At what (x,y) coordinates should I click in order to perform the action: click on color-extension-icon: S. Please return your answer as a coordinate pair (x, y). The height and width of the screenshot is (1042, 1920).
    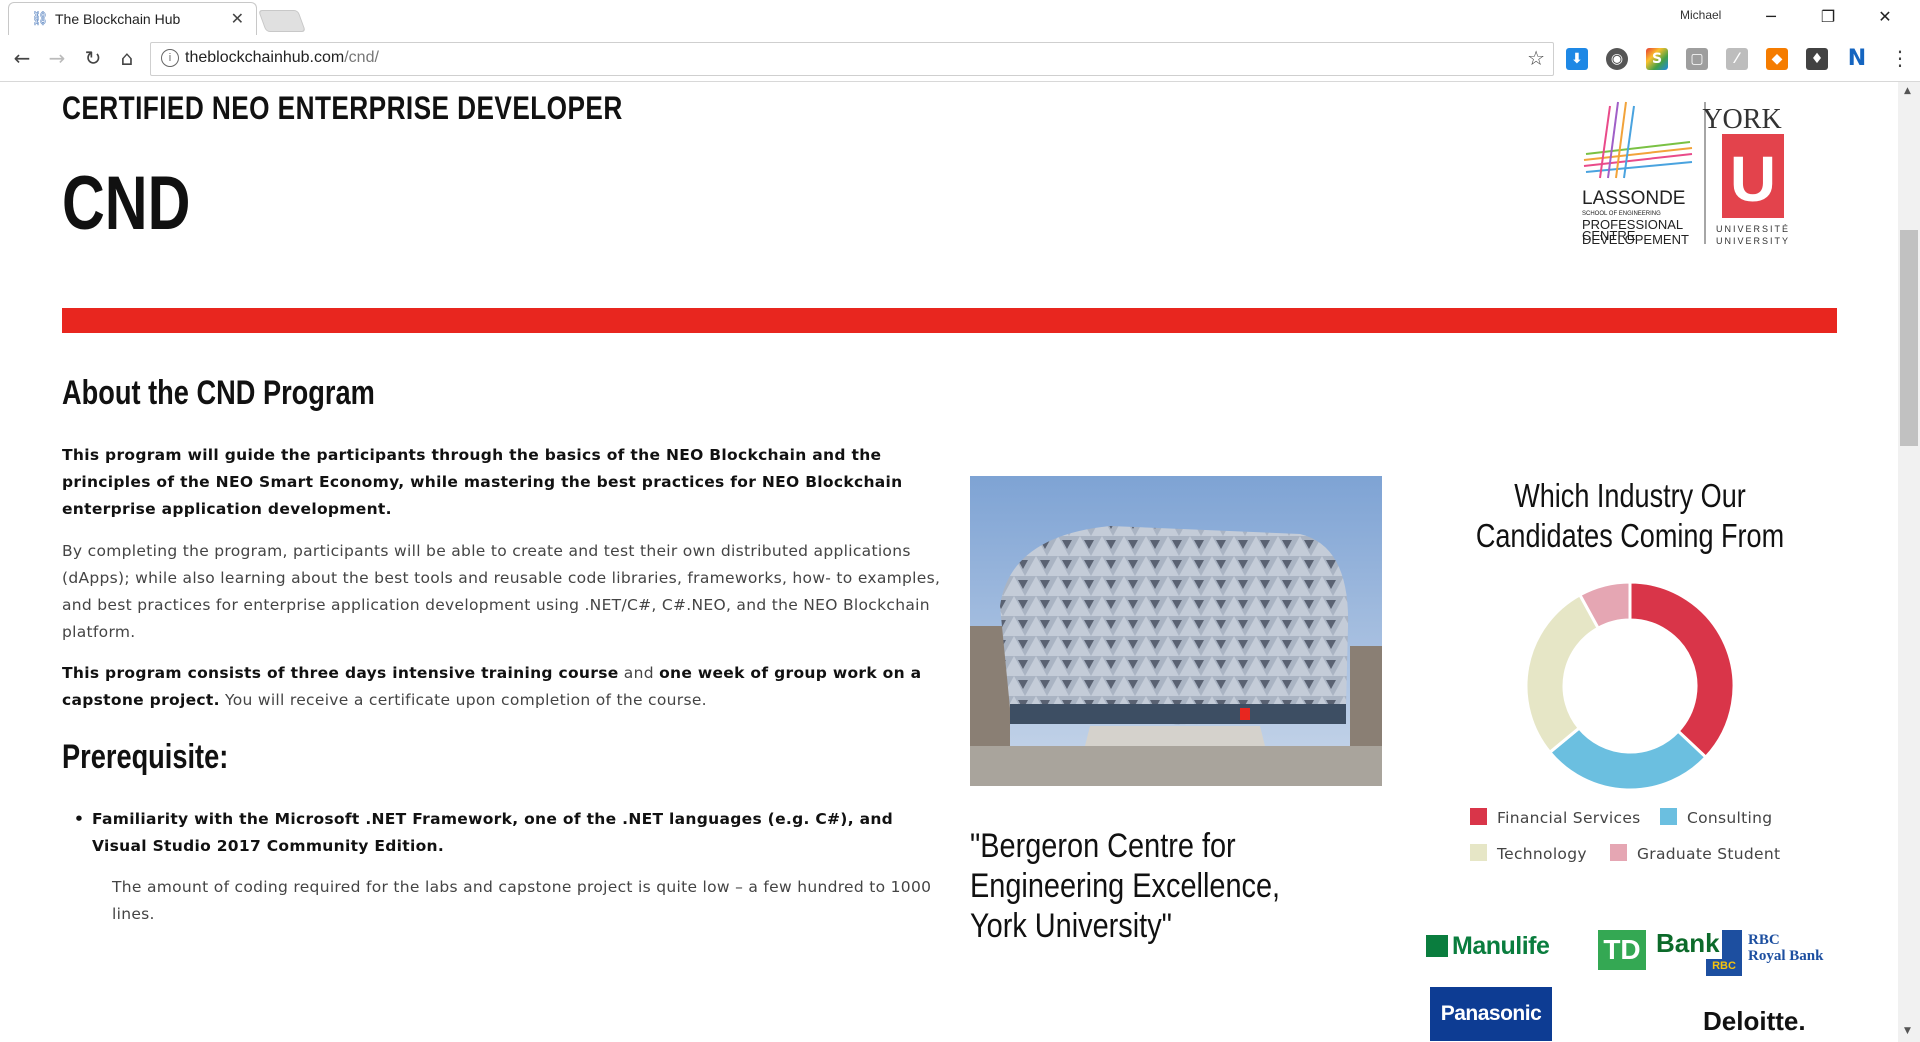
    Looking at the image, I should click on (1657, 59).